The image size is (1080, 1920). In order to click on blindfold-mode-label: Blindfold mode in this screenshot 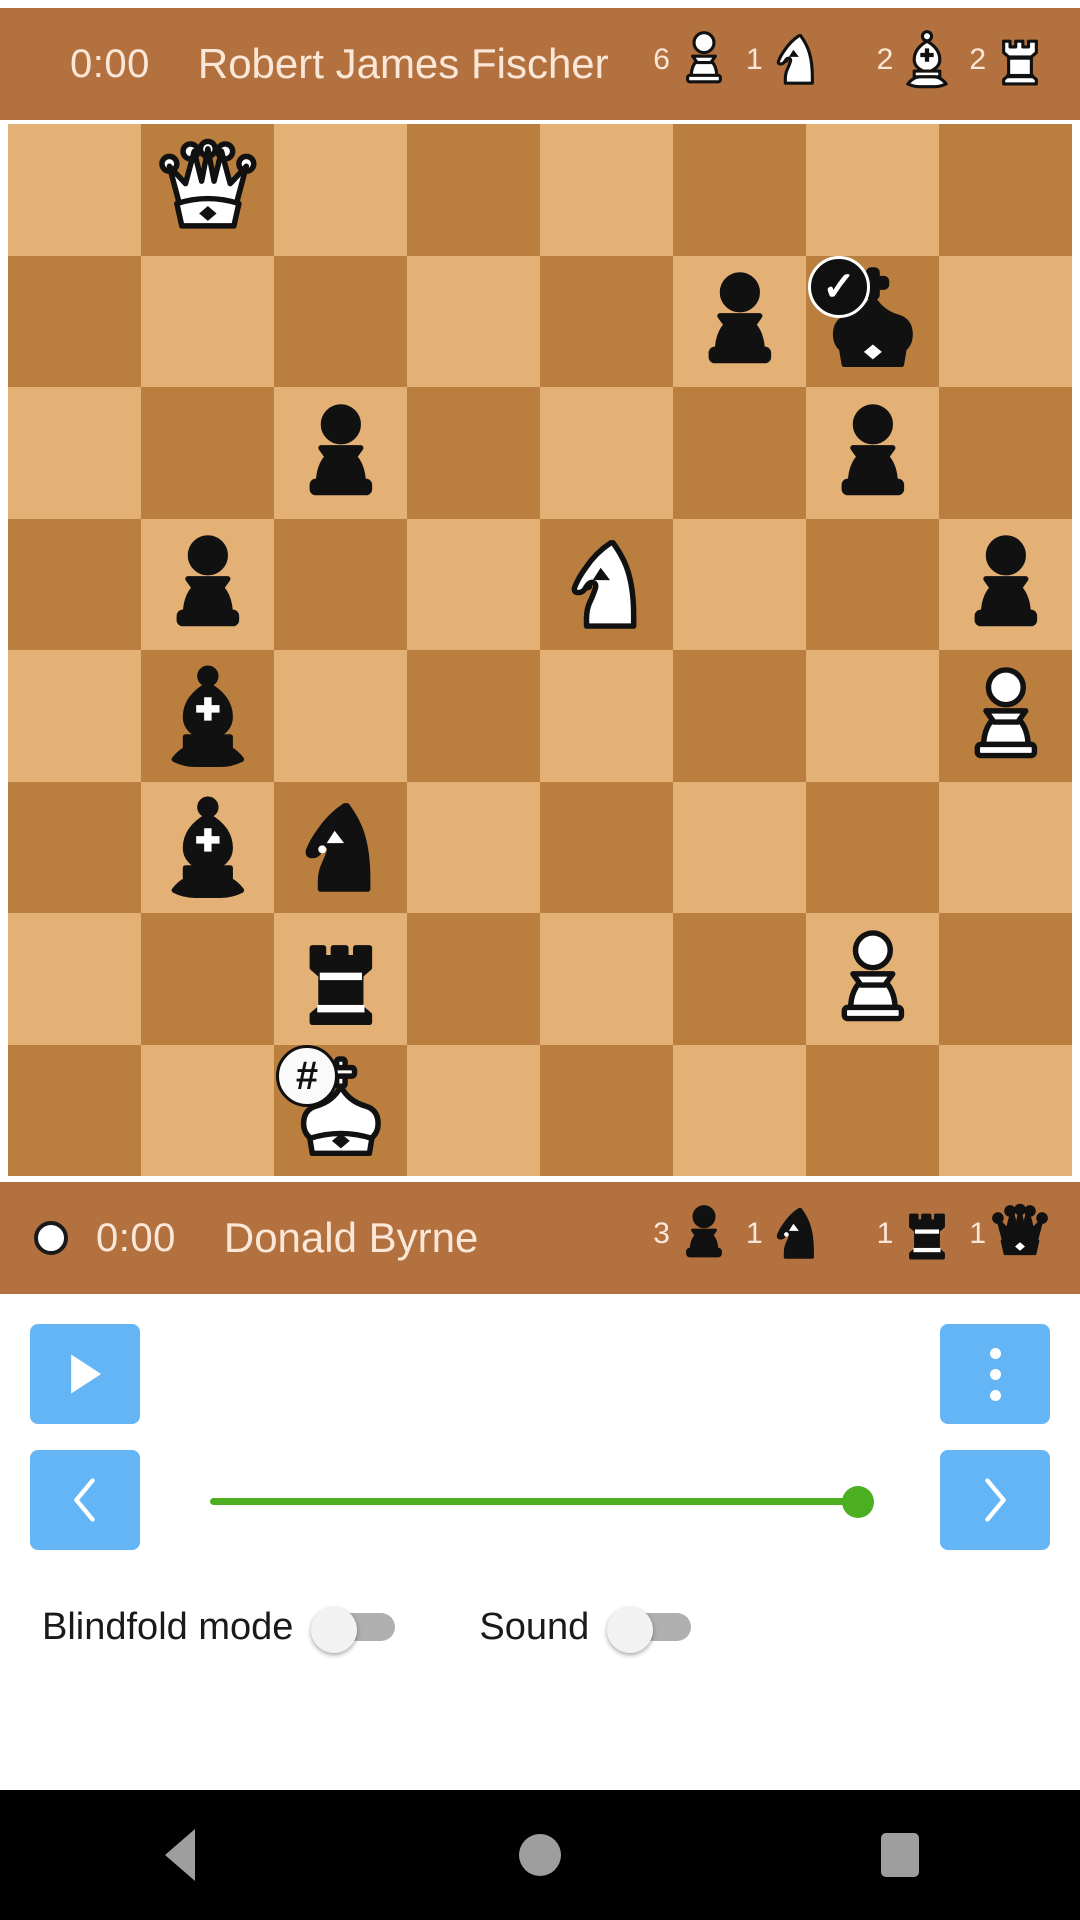, I will do `click(168, 1626)`.